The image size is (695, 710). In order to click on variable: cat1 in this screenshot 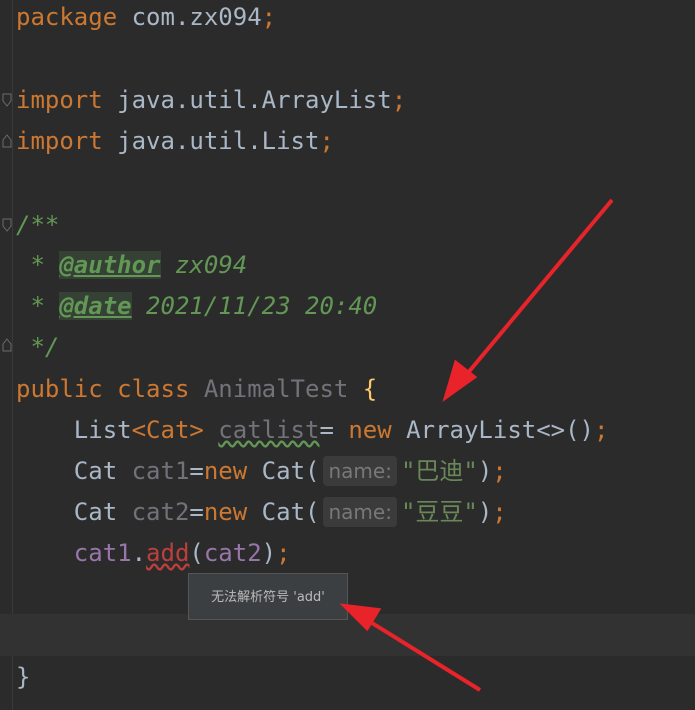, I will do `click(153, 471)`.